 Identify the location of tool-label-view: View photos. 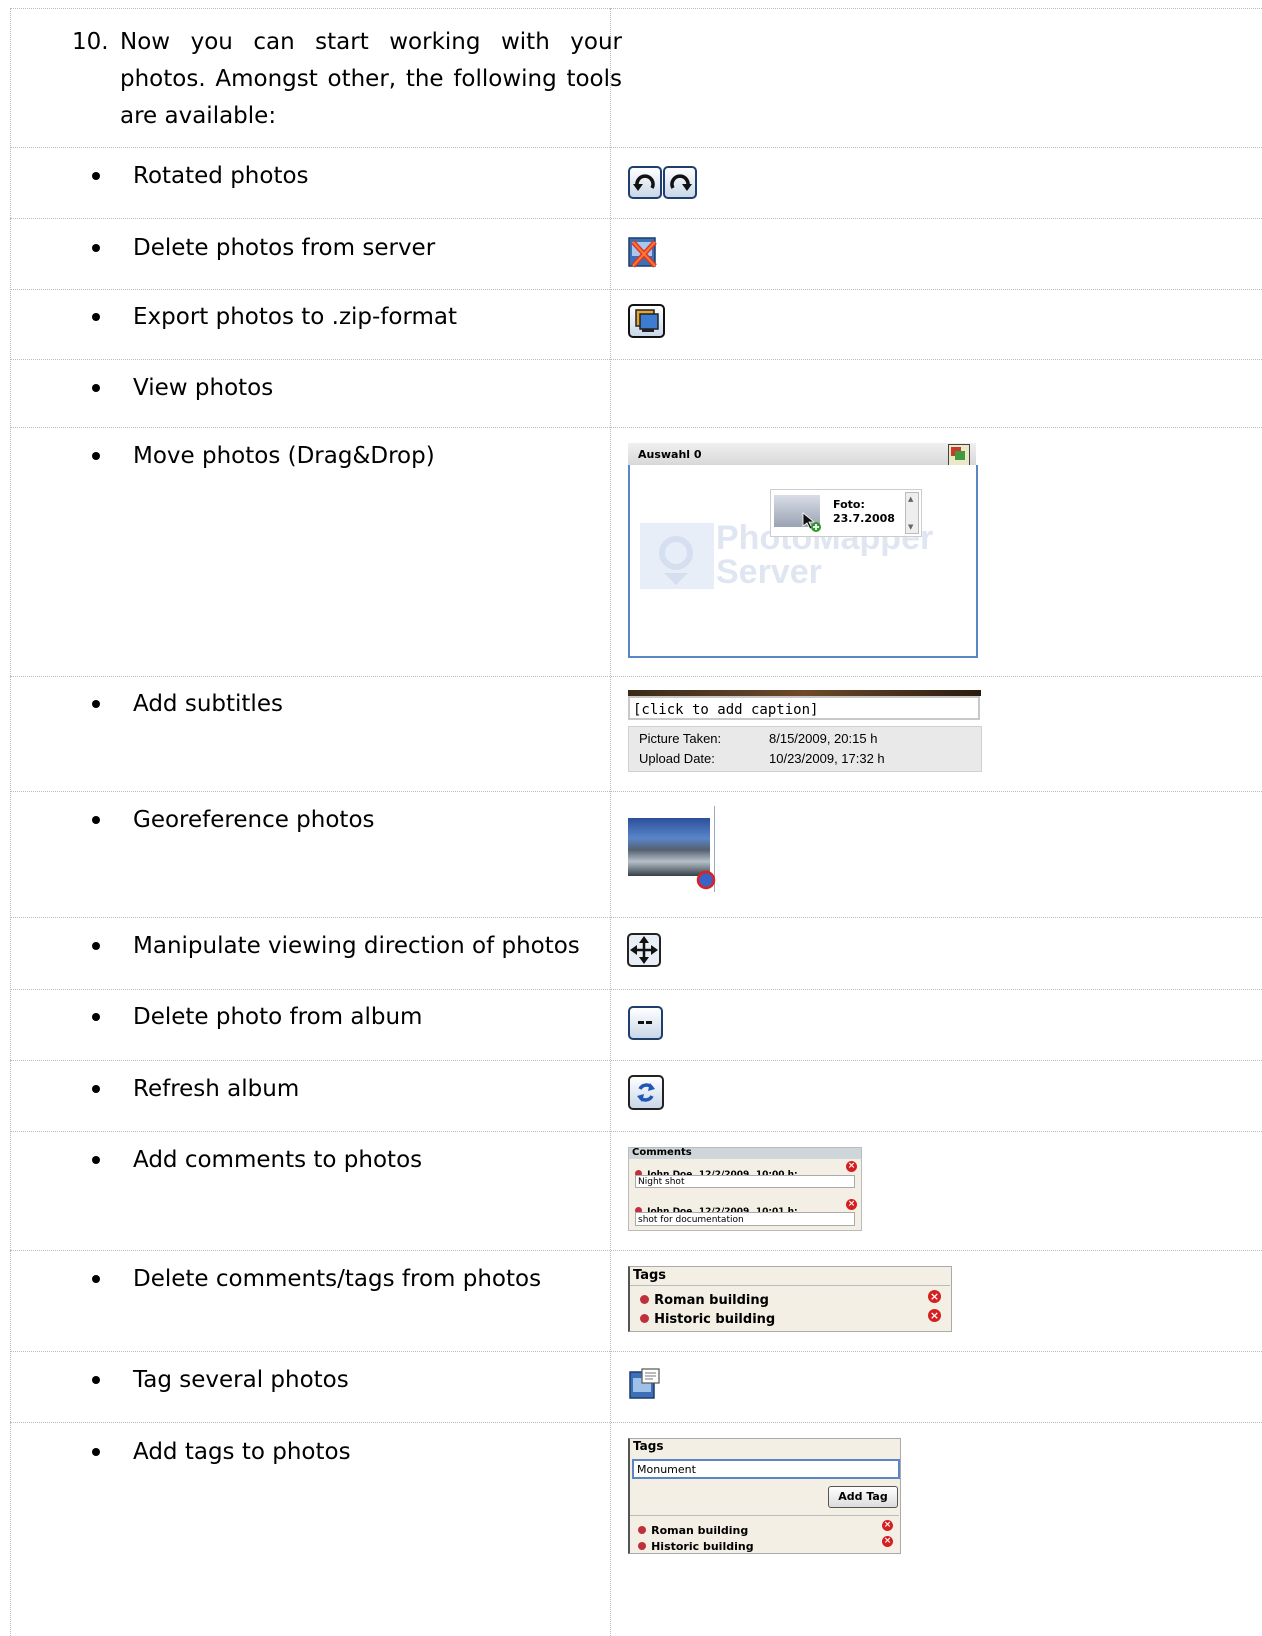
(203, 388).